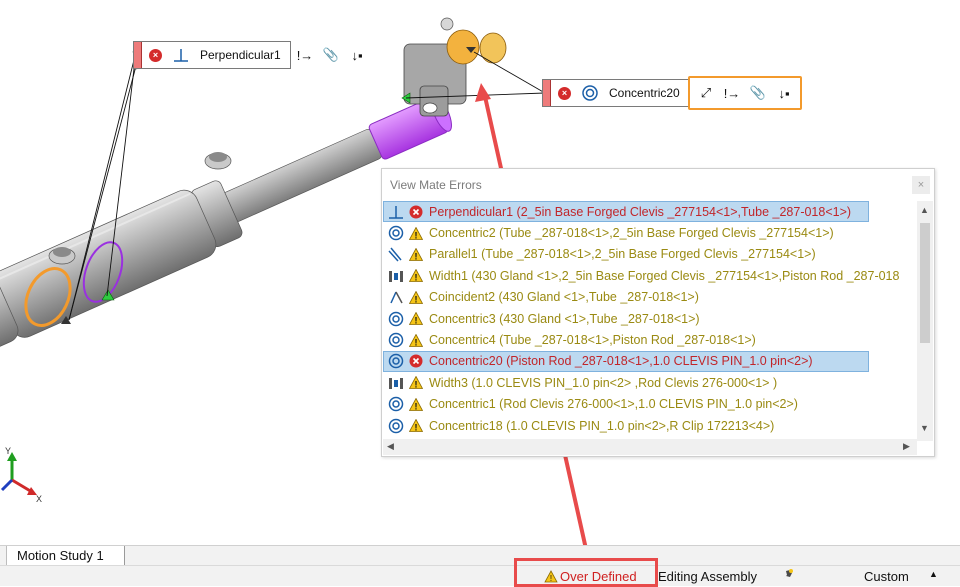  Describe the element at coordinates (906, 446) in the screenshot. I see `scroll-right-icon: ▶` at that location.